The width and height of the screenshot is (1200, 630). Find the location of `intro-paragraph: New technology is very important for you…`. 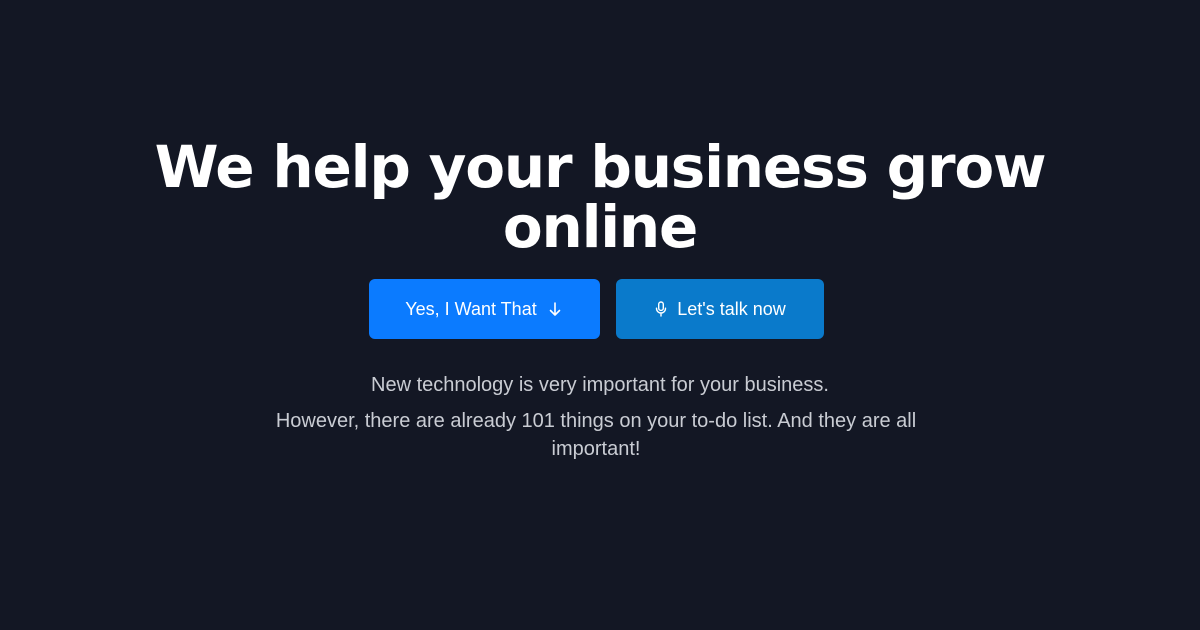

intro-paragraph: New technology is very important for you… is located at coordinates (600, 385).